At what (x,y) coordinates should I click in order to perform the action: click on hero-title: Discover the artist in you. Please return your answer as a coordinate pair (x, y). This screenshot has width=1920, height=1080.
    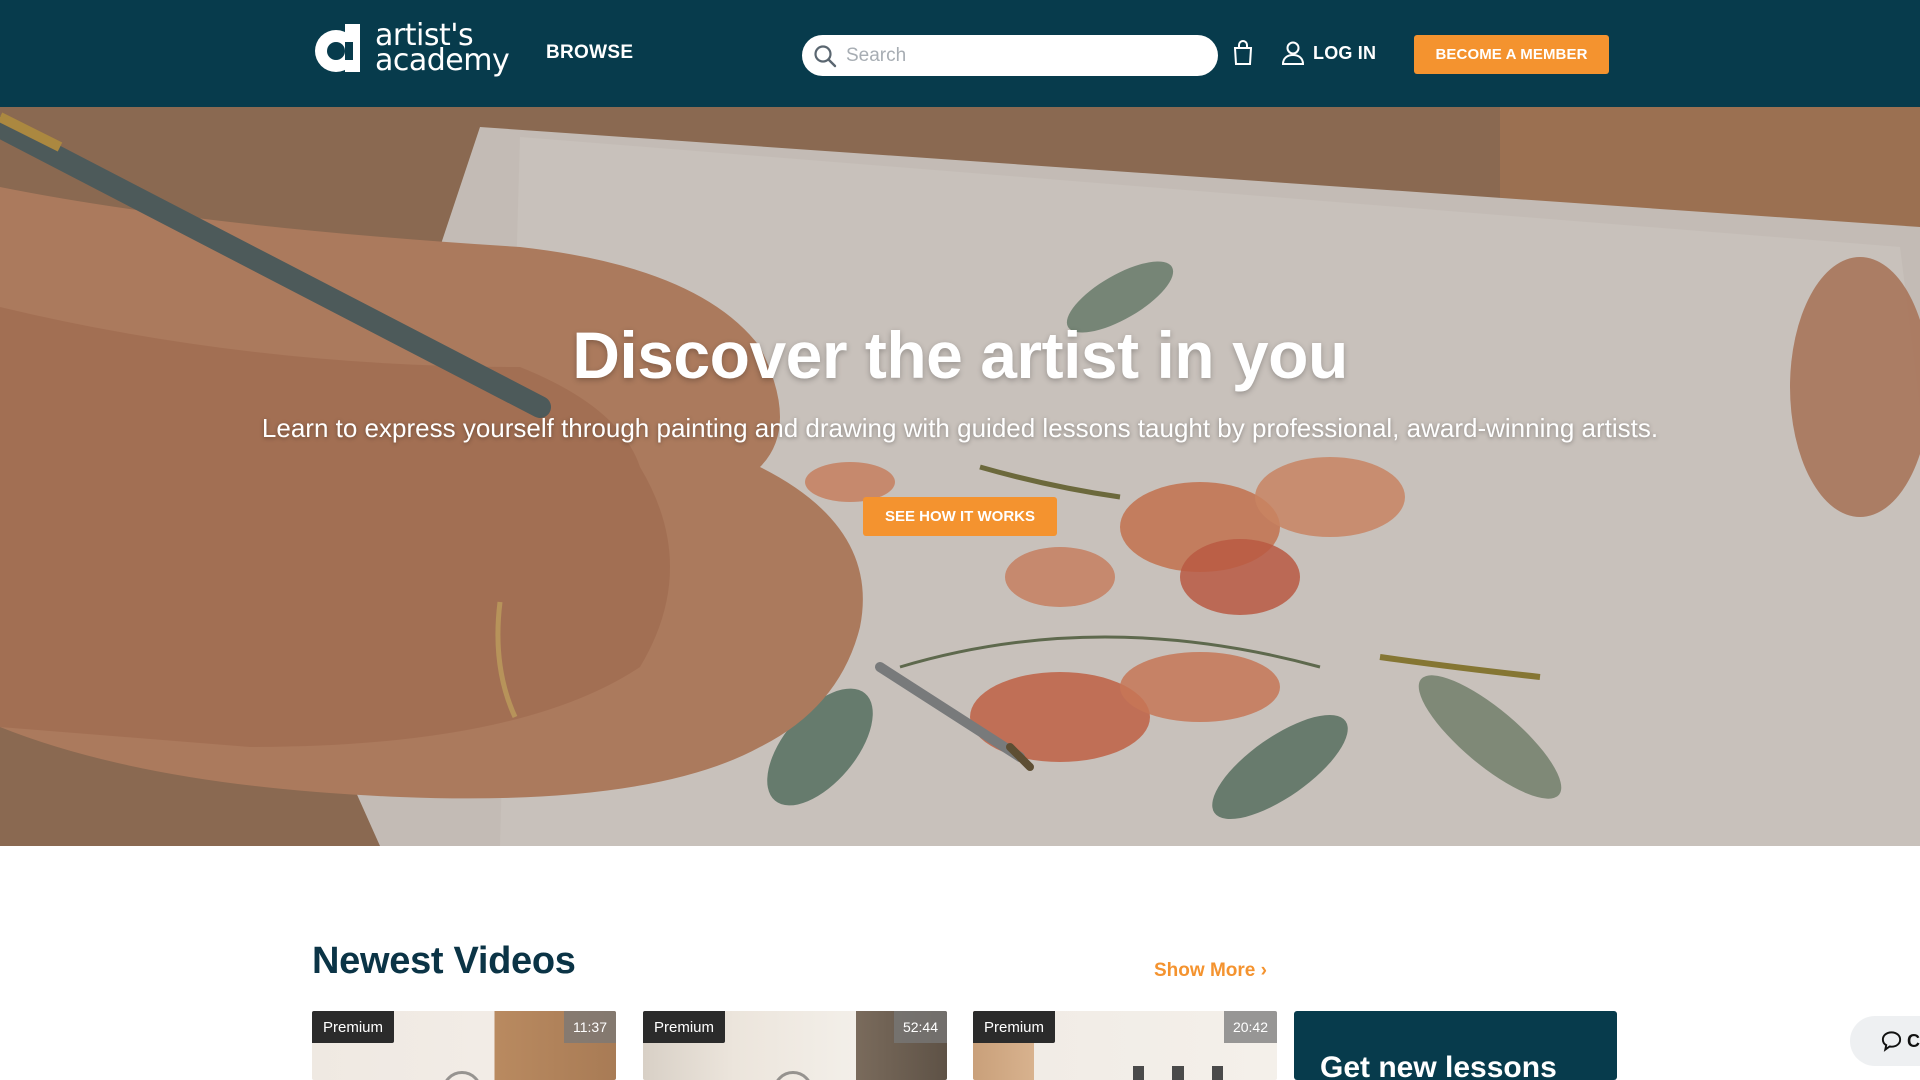
    Looking at the image, I should click on (960, 355).